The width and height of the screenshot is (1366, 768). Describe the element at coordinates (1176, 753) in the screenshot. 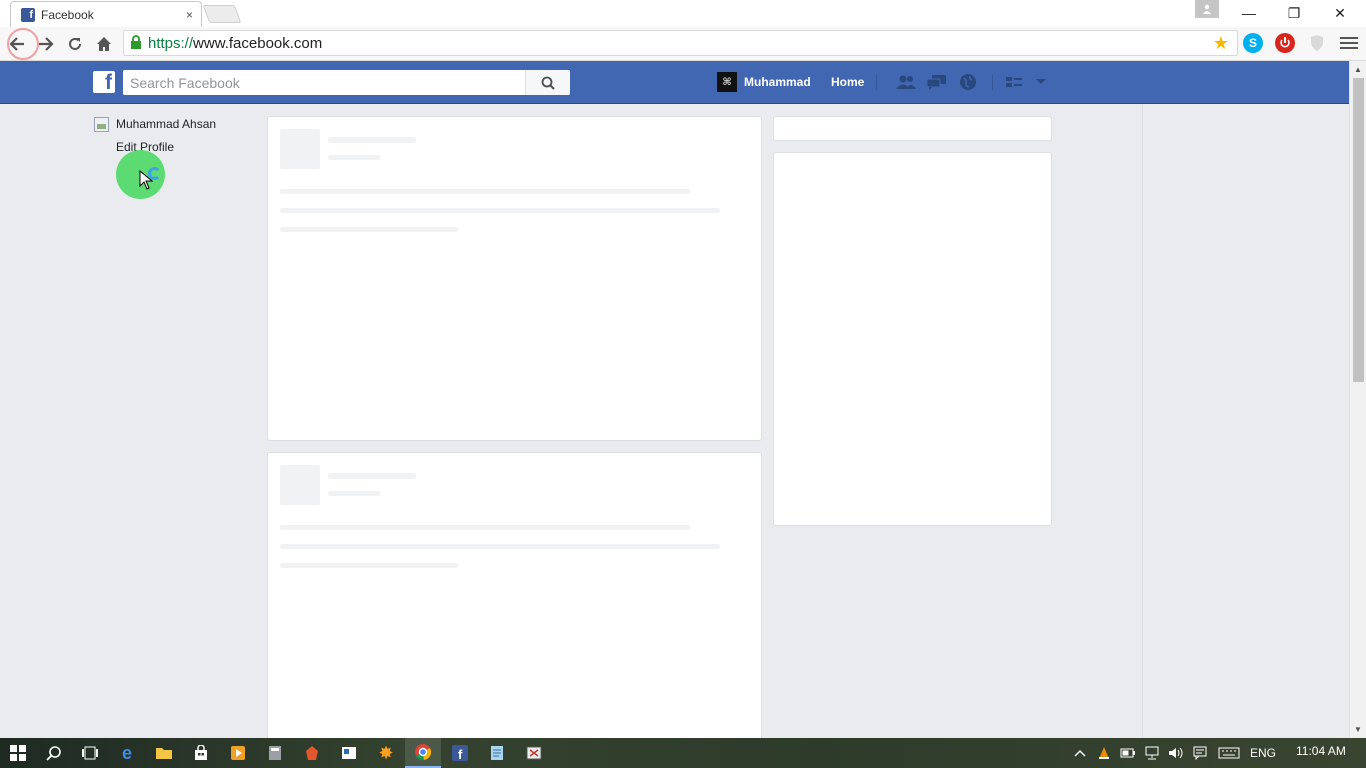

I see `volume-icon` at that location.